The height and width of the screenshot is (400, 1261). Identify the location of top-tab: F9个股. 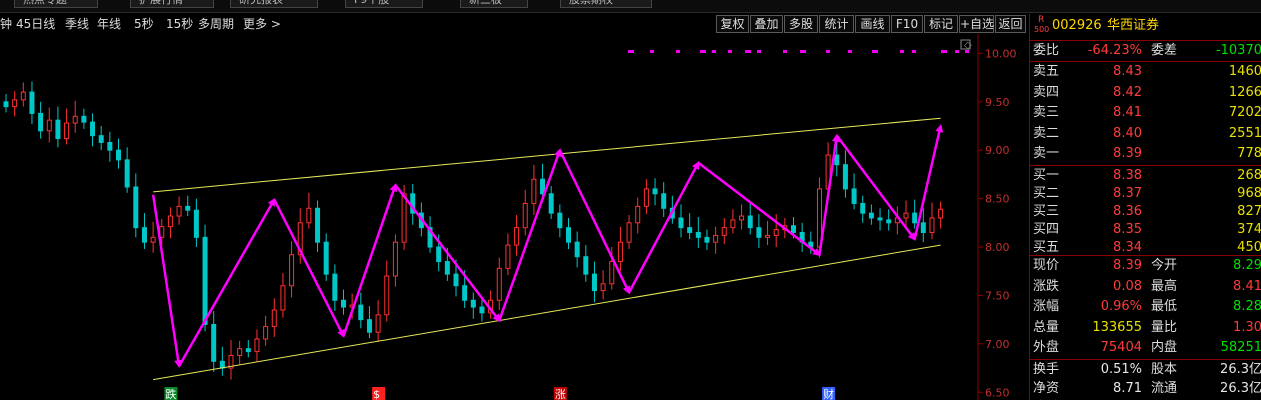
(384, 4).